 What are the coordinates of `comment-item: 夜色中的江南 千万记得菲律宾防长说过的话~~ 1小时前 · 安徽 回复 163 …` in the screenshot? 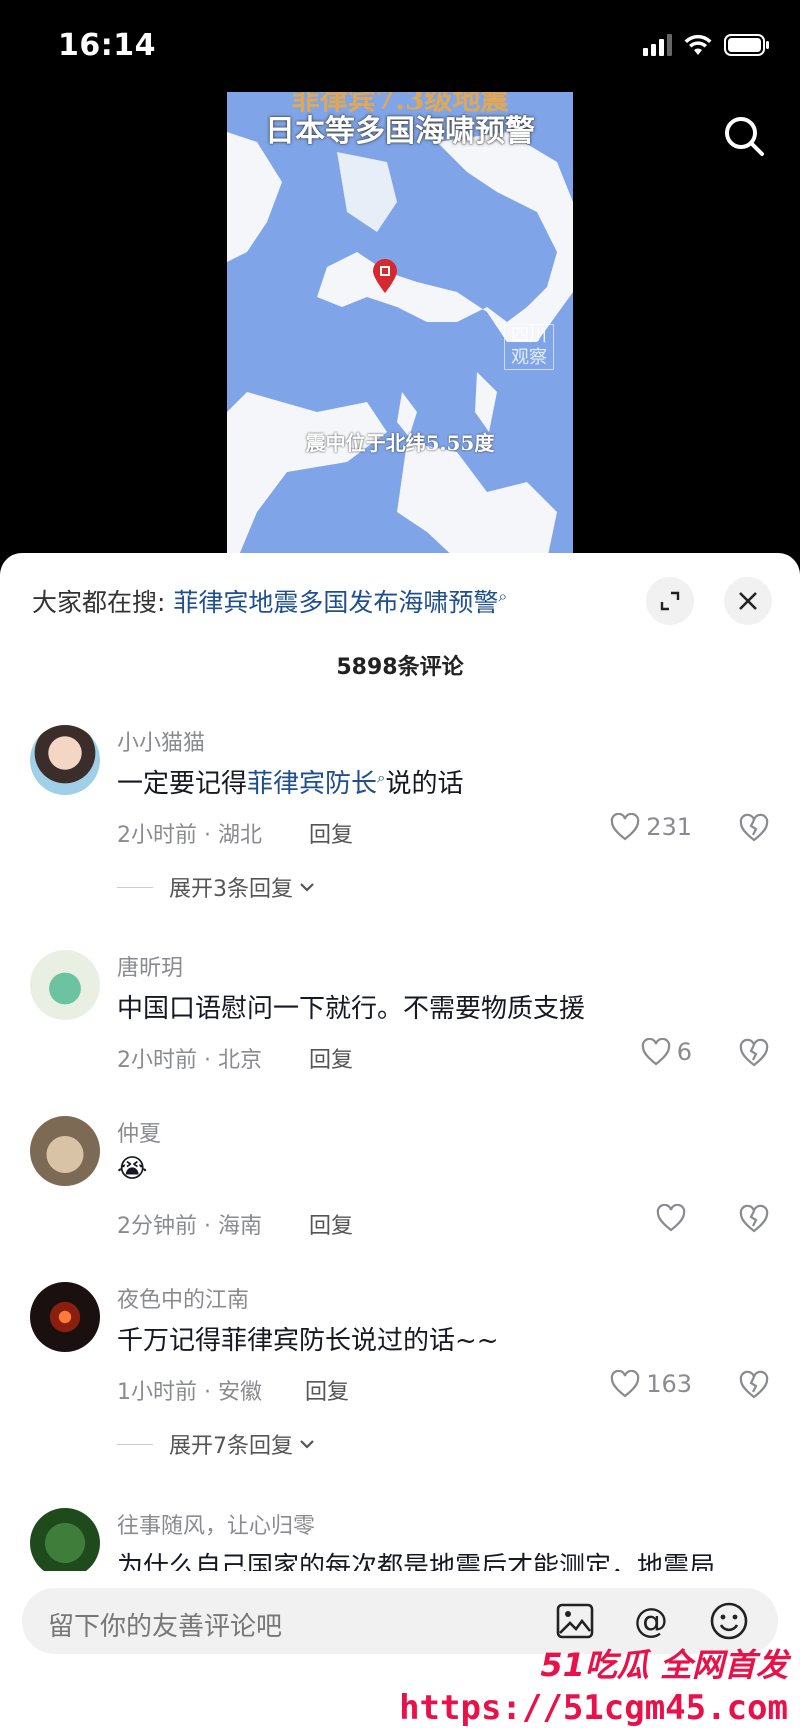 It's located at (400, 1382).